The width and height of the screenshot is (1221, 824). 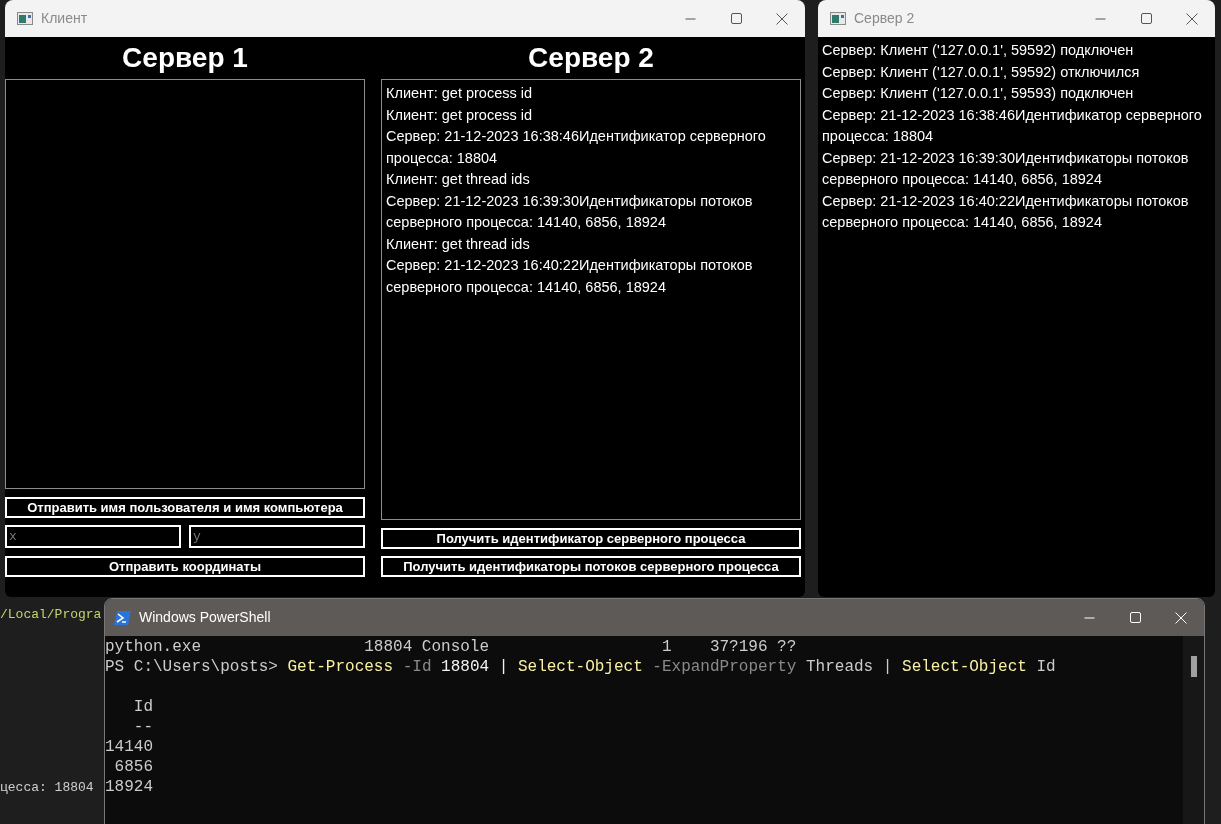 What do you see at coordinates (185, 566) in the screenshot?
I see `send-coordinates-button: Отправить координаты` at bounding box center [185, 566].